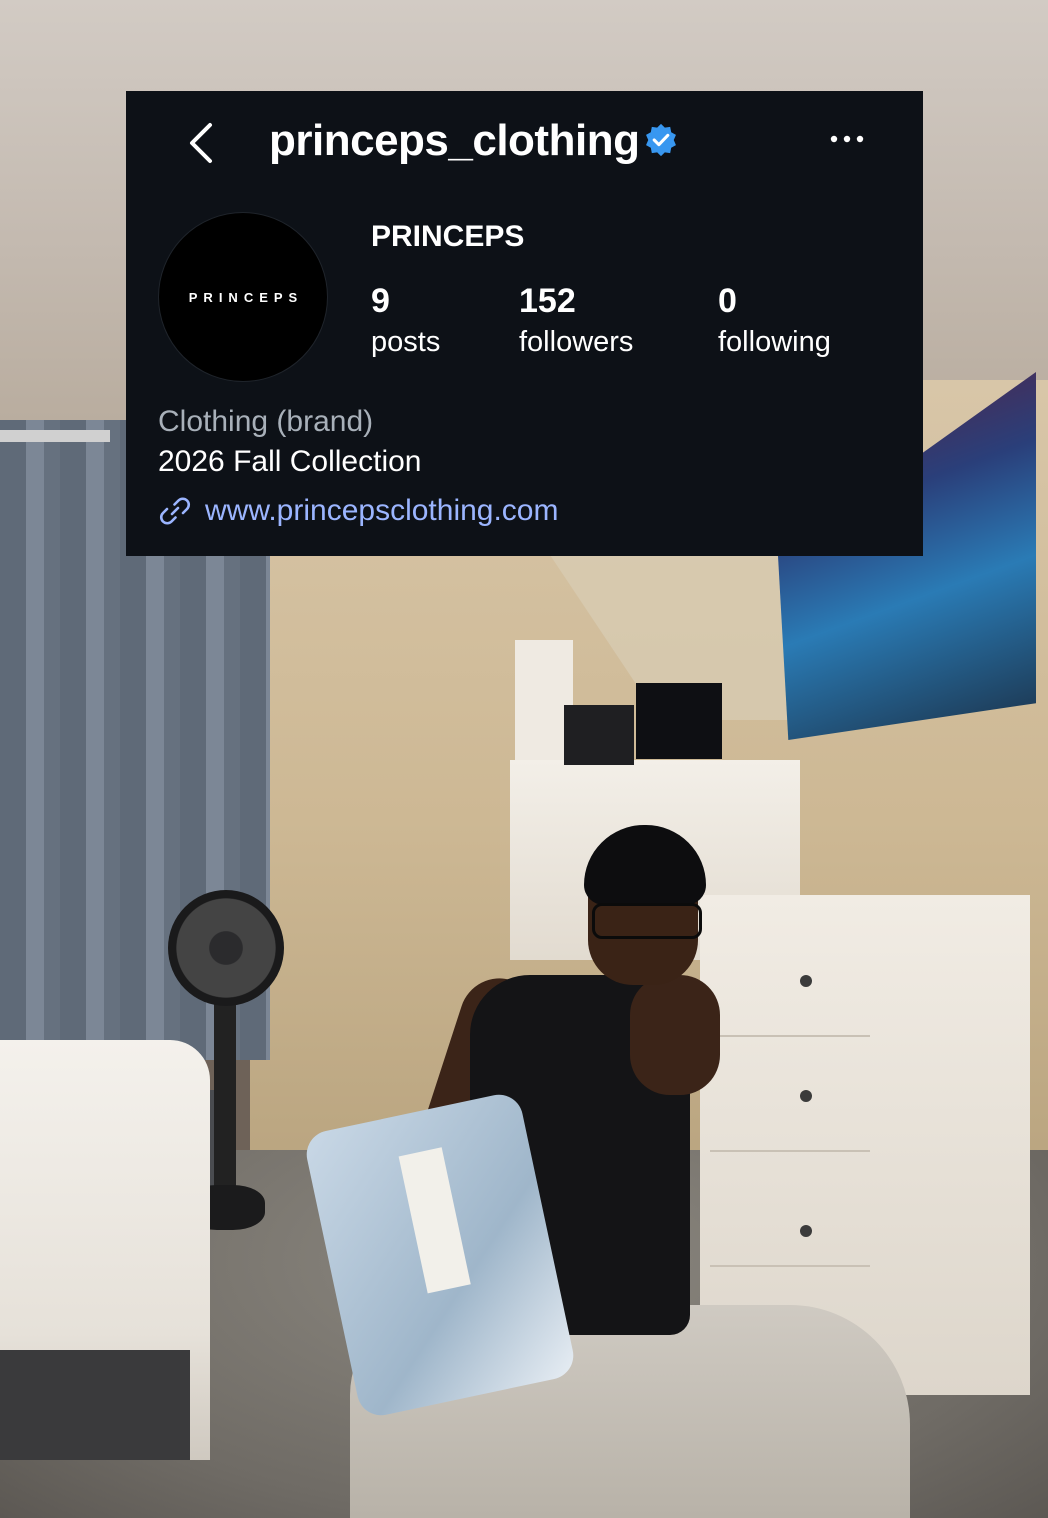 This screenshot has height=1518, width=1048. Describe the element at coordinates (661, 140) in the screenshot. I see `verified-badge-icon` at that location.